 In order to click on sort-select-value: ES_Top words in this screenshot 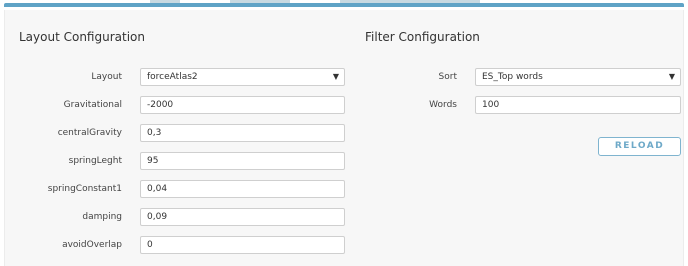, I will do `click(512, 77)`.